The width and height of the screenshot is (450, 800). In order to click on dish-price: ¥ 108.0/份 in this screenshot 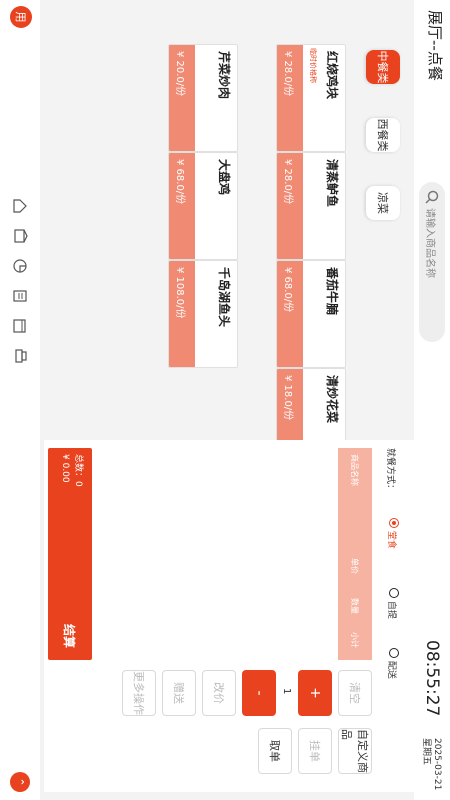, I will do `click(182, 314)`.